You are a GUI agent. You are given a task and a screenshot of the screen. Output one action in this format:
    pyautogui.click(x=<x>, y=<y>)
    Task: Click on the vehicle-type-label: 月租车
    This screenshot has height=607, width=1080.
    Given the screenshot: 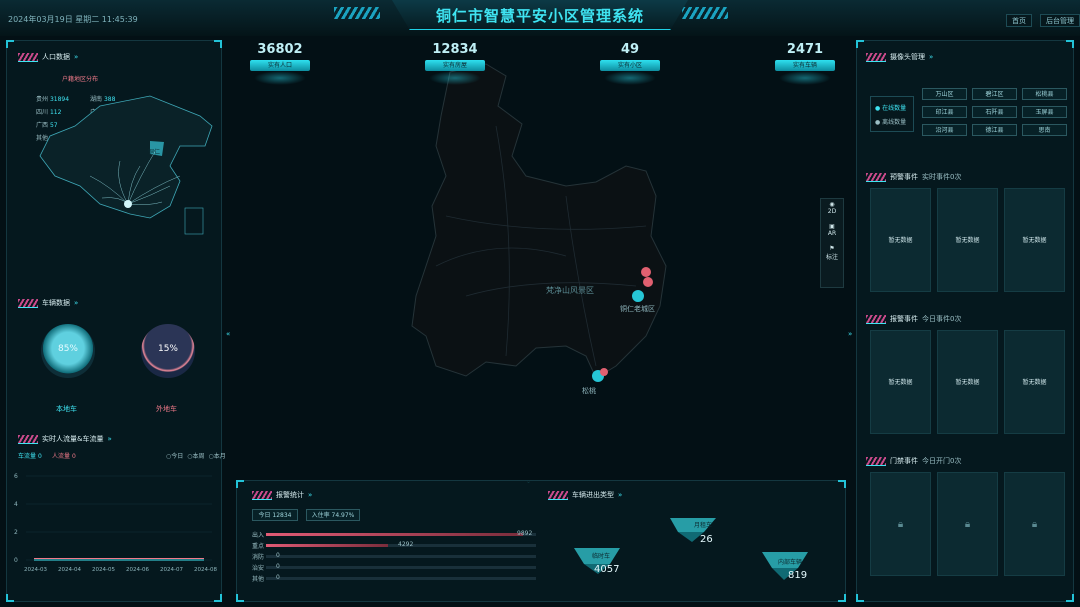 What is the action you would take?
    pyautogui.click(x=703, y=525)
    